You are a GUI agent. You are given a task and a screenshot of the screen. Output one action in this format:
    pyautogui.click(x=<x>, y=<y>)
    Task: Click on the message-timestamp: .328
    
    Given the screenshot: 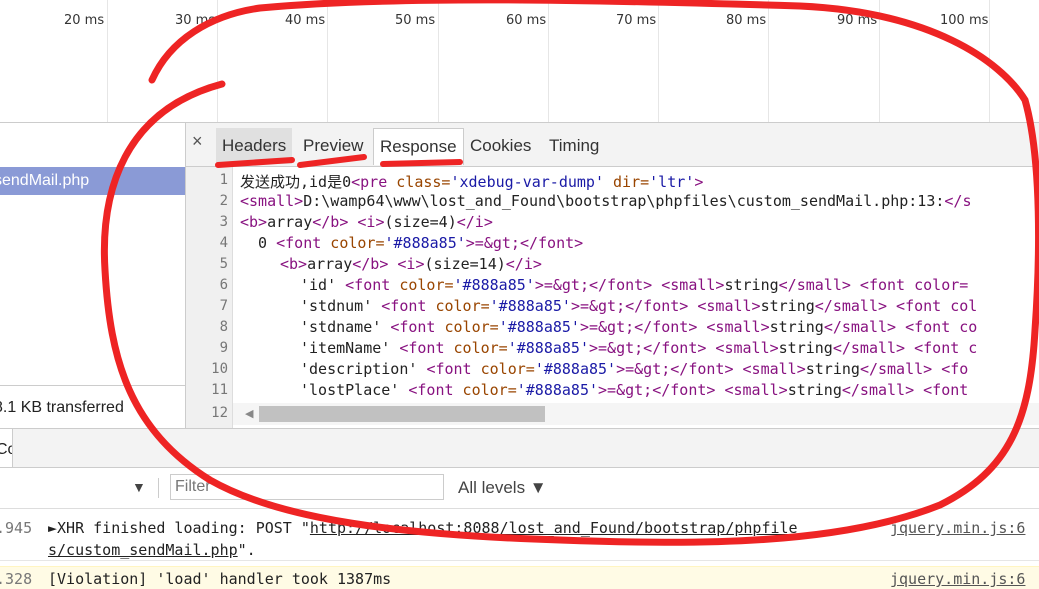 What is the action you would take?
    pyautogui.click(x=16, y=579)
    